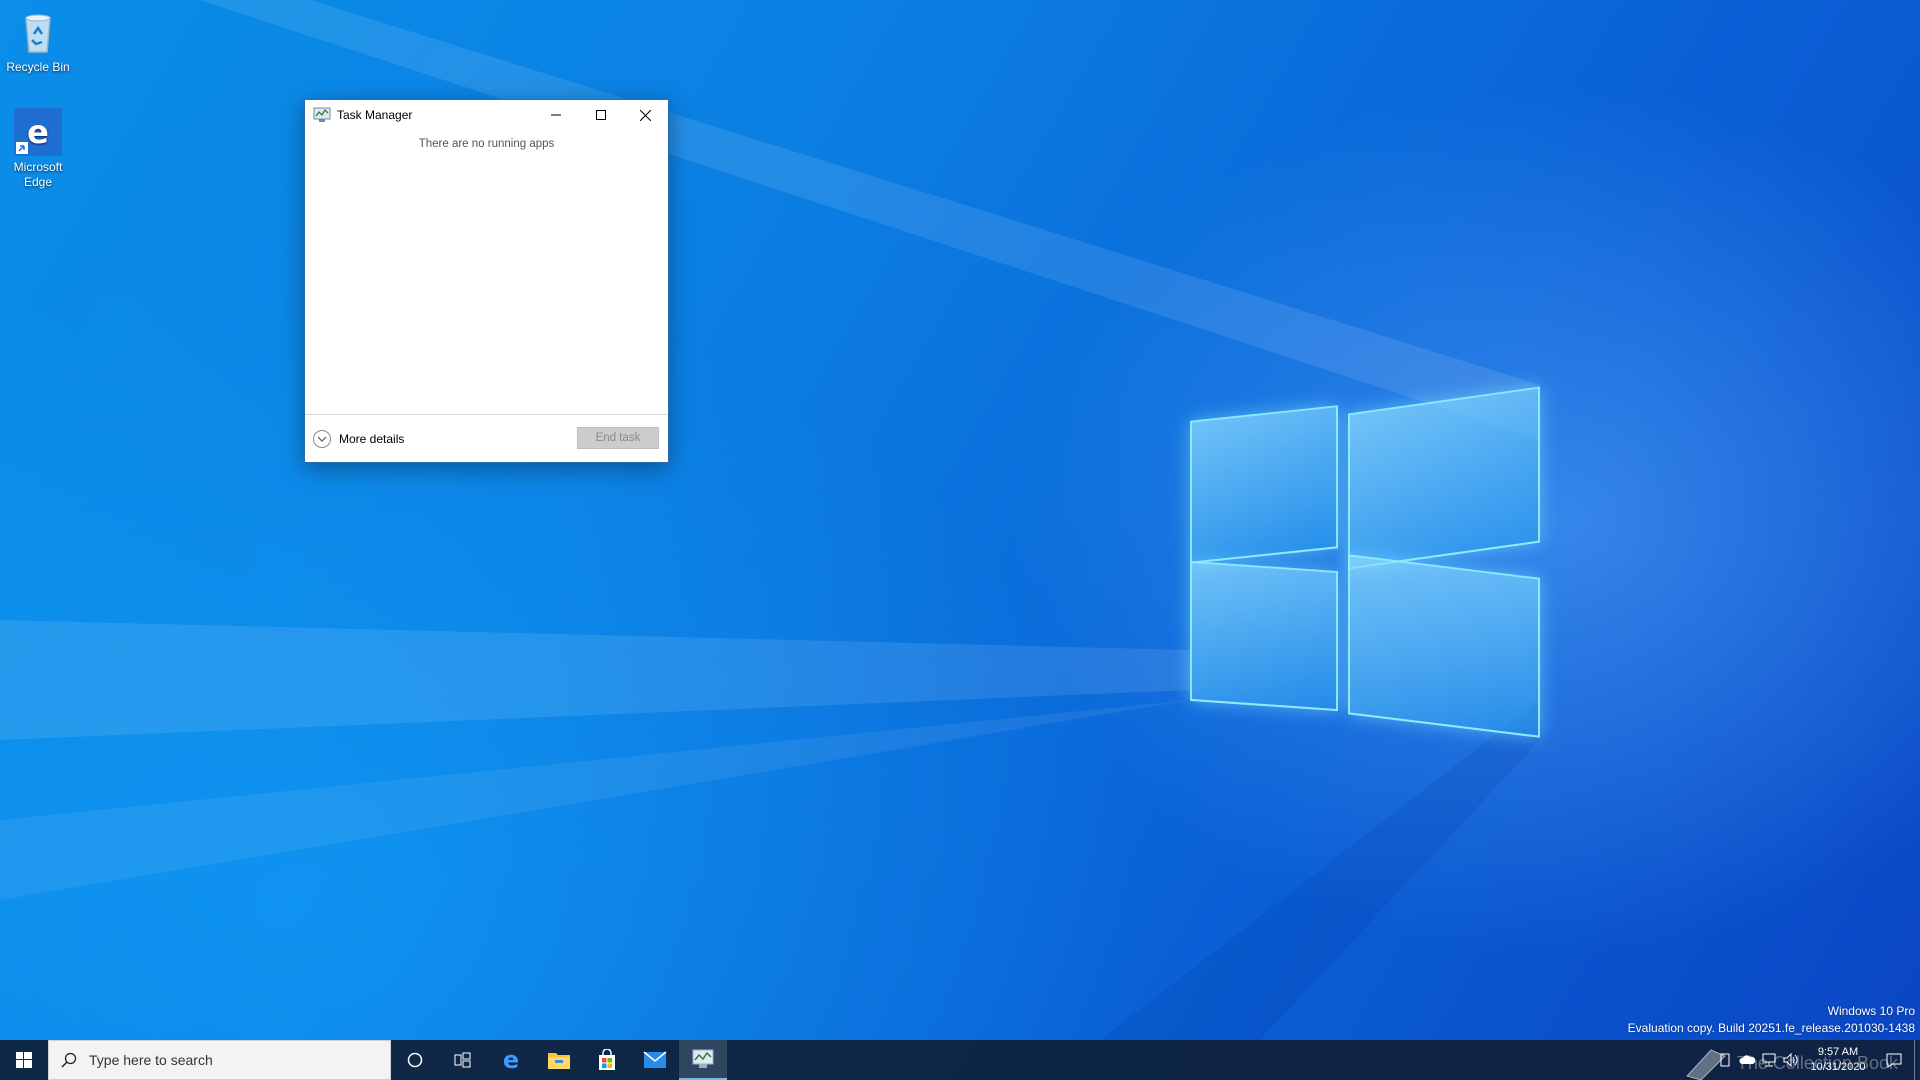  I want to click on file-explorer-button, so click(559, 1060).